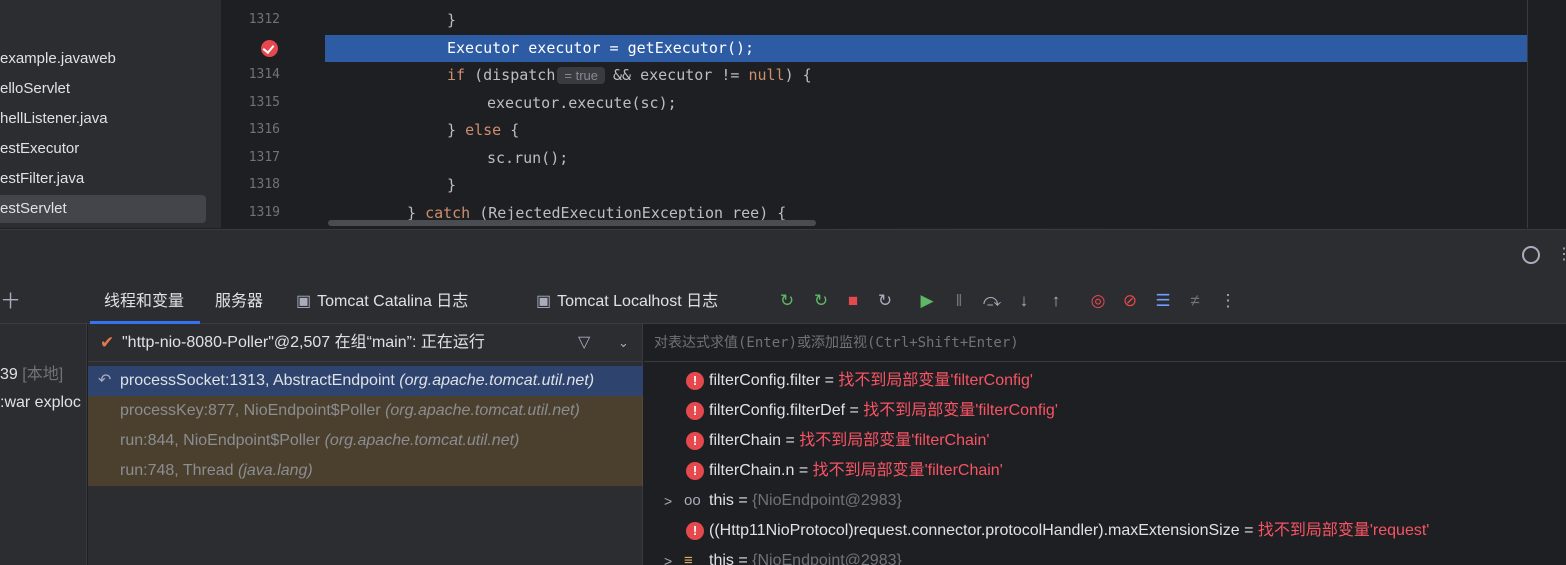 Image resolution: width=1566 pixels, height=565 pixels. I want to click on line-number: 1315, so click(264, 102).